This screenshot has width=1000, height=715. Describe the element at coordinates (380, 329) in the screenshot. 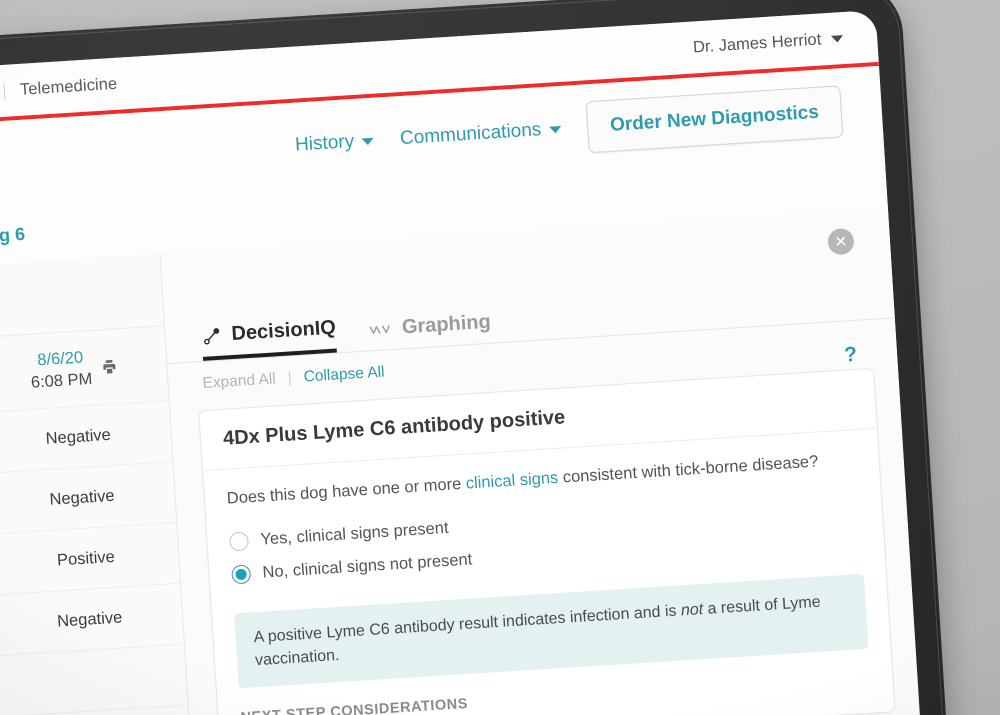

I see `zigzag-graph-icon` at that location.